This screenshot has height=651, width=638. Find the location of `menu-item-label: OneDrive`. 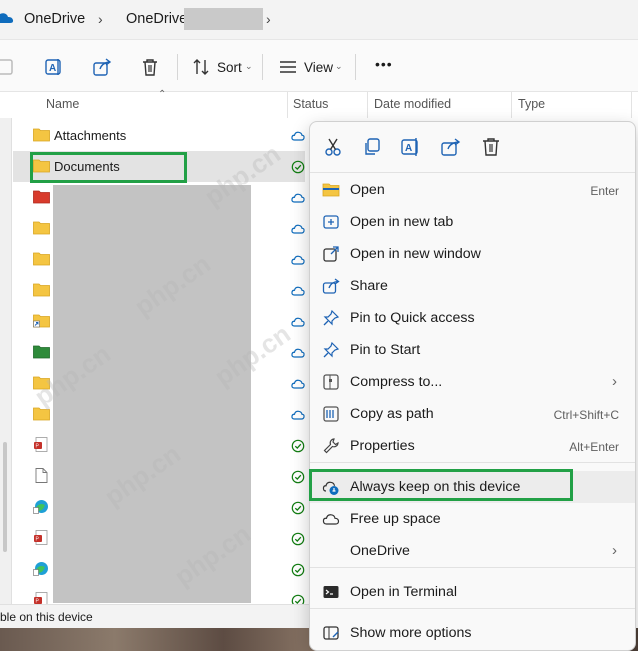

menu-item-label: OneDrive is located at coordinates (380, 551).